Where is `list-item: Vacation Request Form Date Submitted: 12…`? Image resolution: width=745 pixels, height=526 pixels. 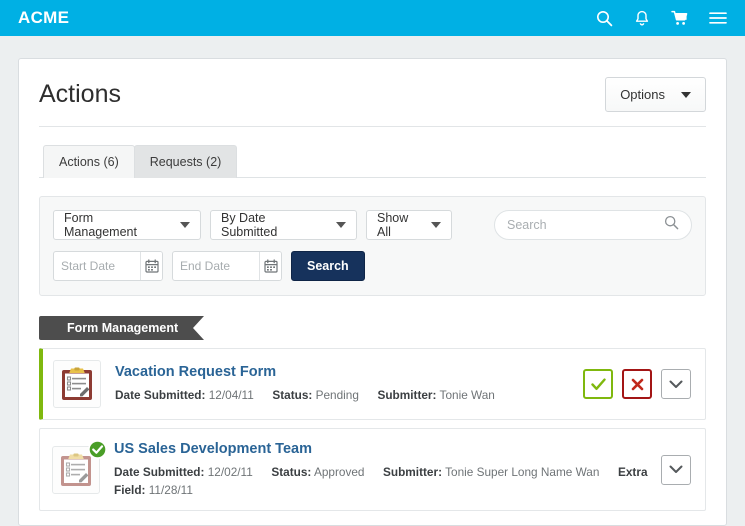 list-item: Vacation Request Form Date Submitted: 12… is located at coordinates (372, 384).